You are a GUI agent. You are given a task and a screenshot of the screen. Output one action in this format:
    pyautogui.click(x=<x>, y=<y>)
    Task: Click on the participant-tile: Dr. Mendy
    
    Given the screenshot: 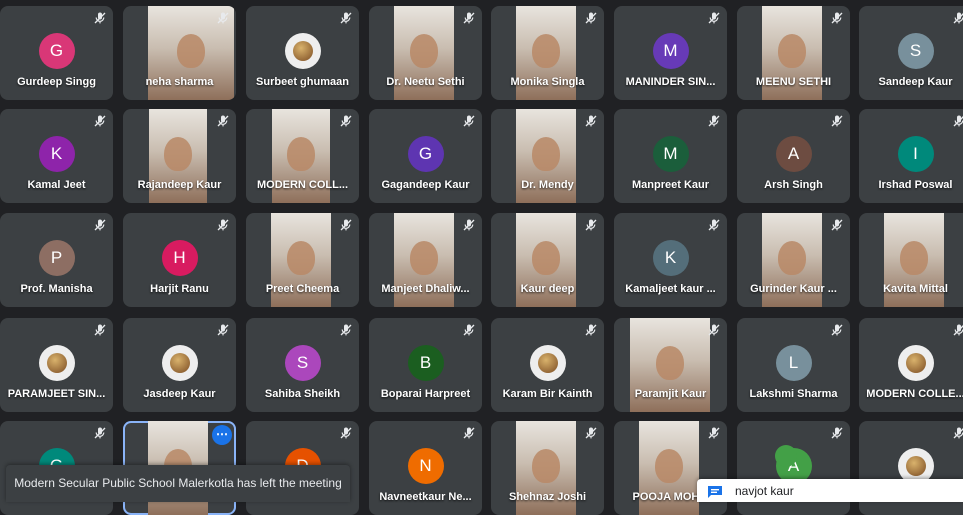 What is the action you would take?
    pyautogui.click(x=547, y=156)
    